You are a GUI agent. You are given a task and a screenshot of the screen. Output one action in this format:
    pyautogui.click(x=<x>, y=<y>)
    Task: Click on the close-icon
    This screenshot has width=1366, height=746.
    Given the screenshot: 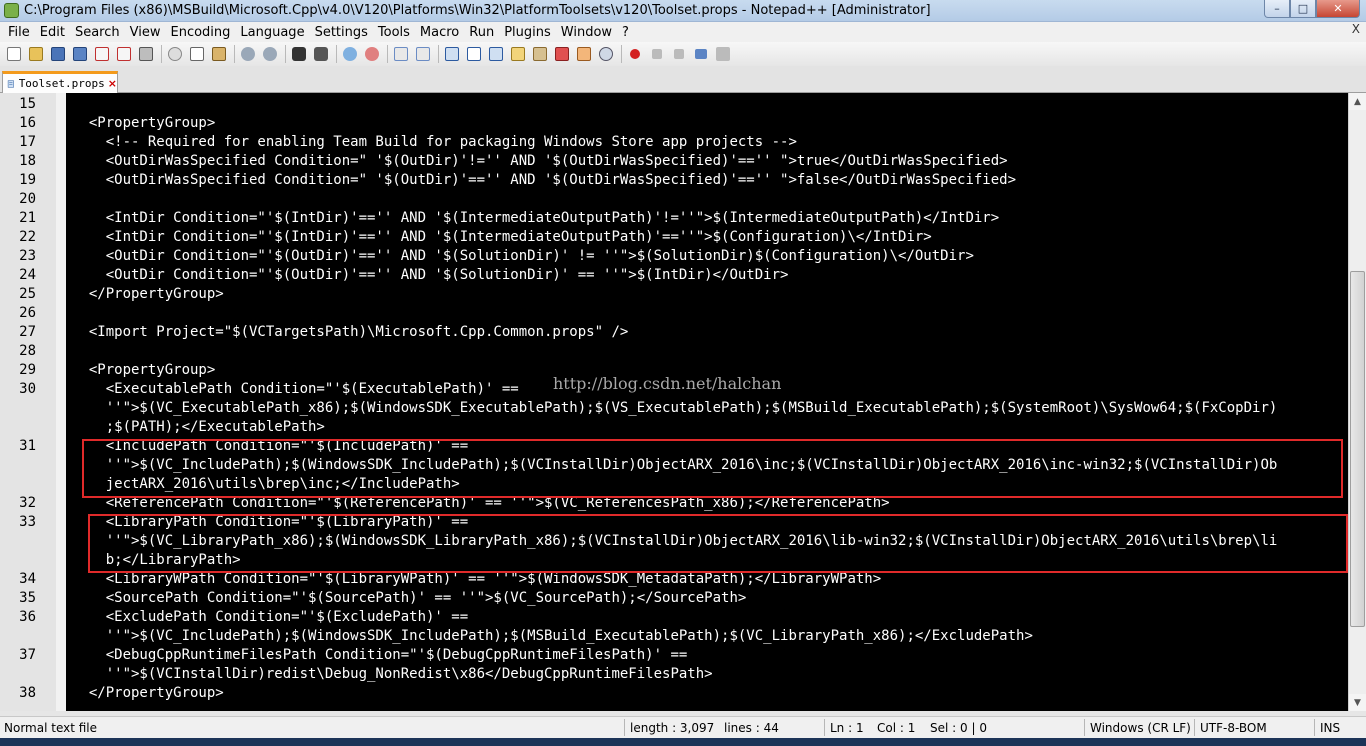 What is the action you would take?
    pyautogui.click(x=102, y=54)
    